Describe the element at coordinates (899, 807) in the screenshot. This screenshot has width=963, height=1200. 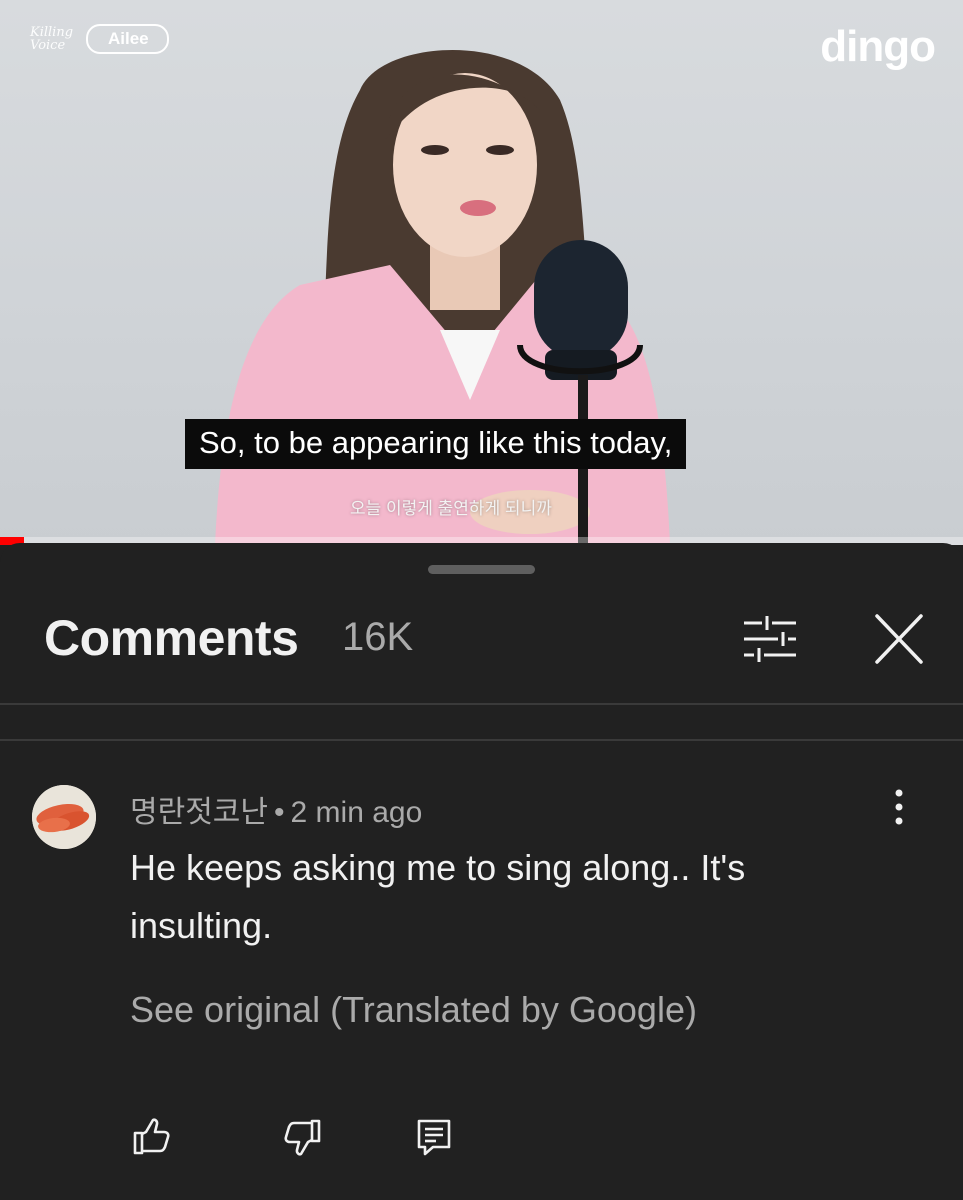
I see `more-vertical-icon` at that location.